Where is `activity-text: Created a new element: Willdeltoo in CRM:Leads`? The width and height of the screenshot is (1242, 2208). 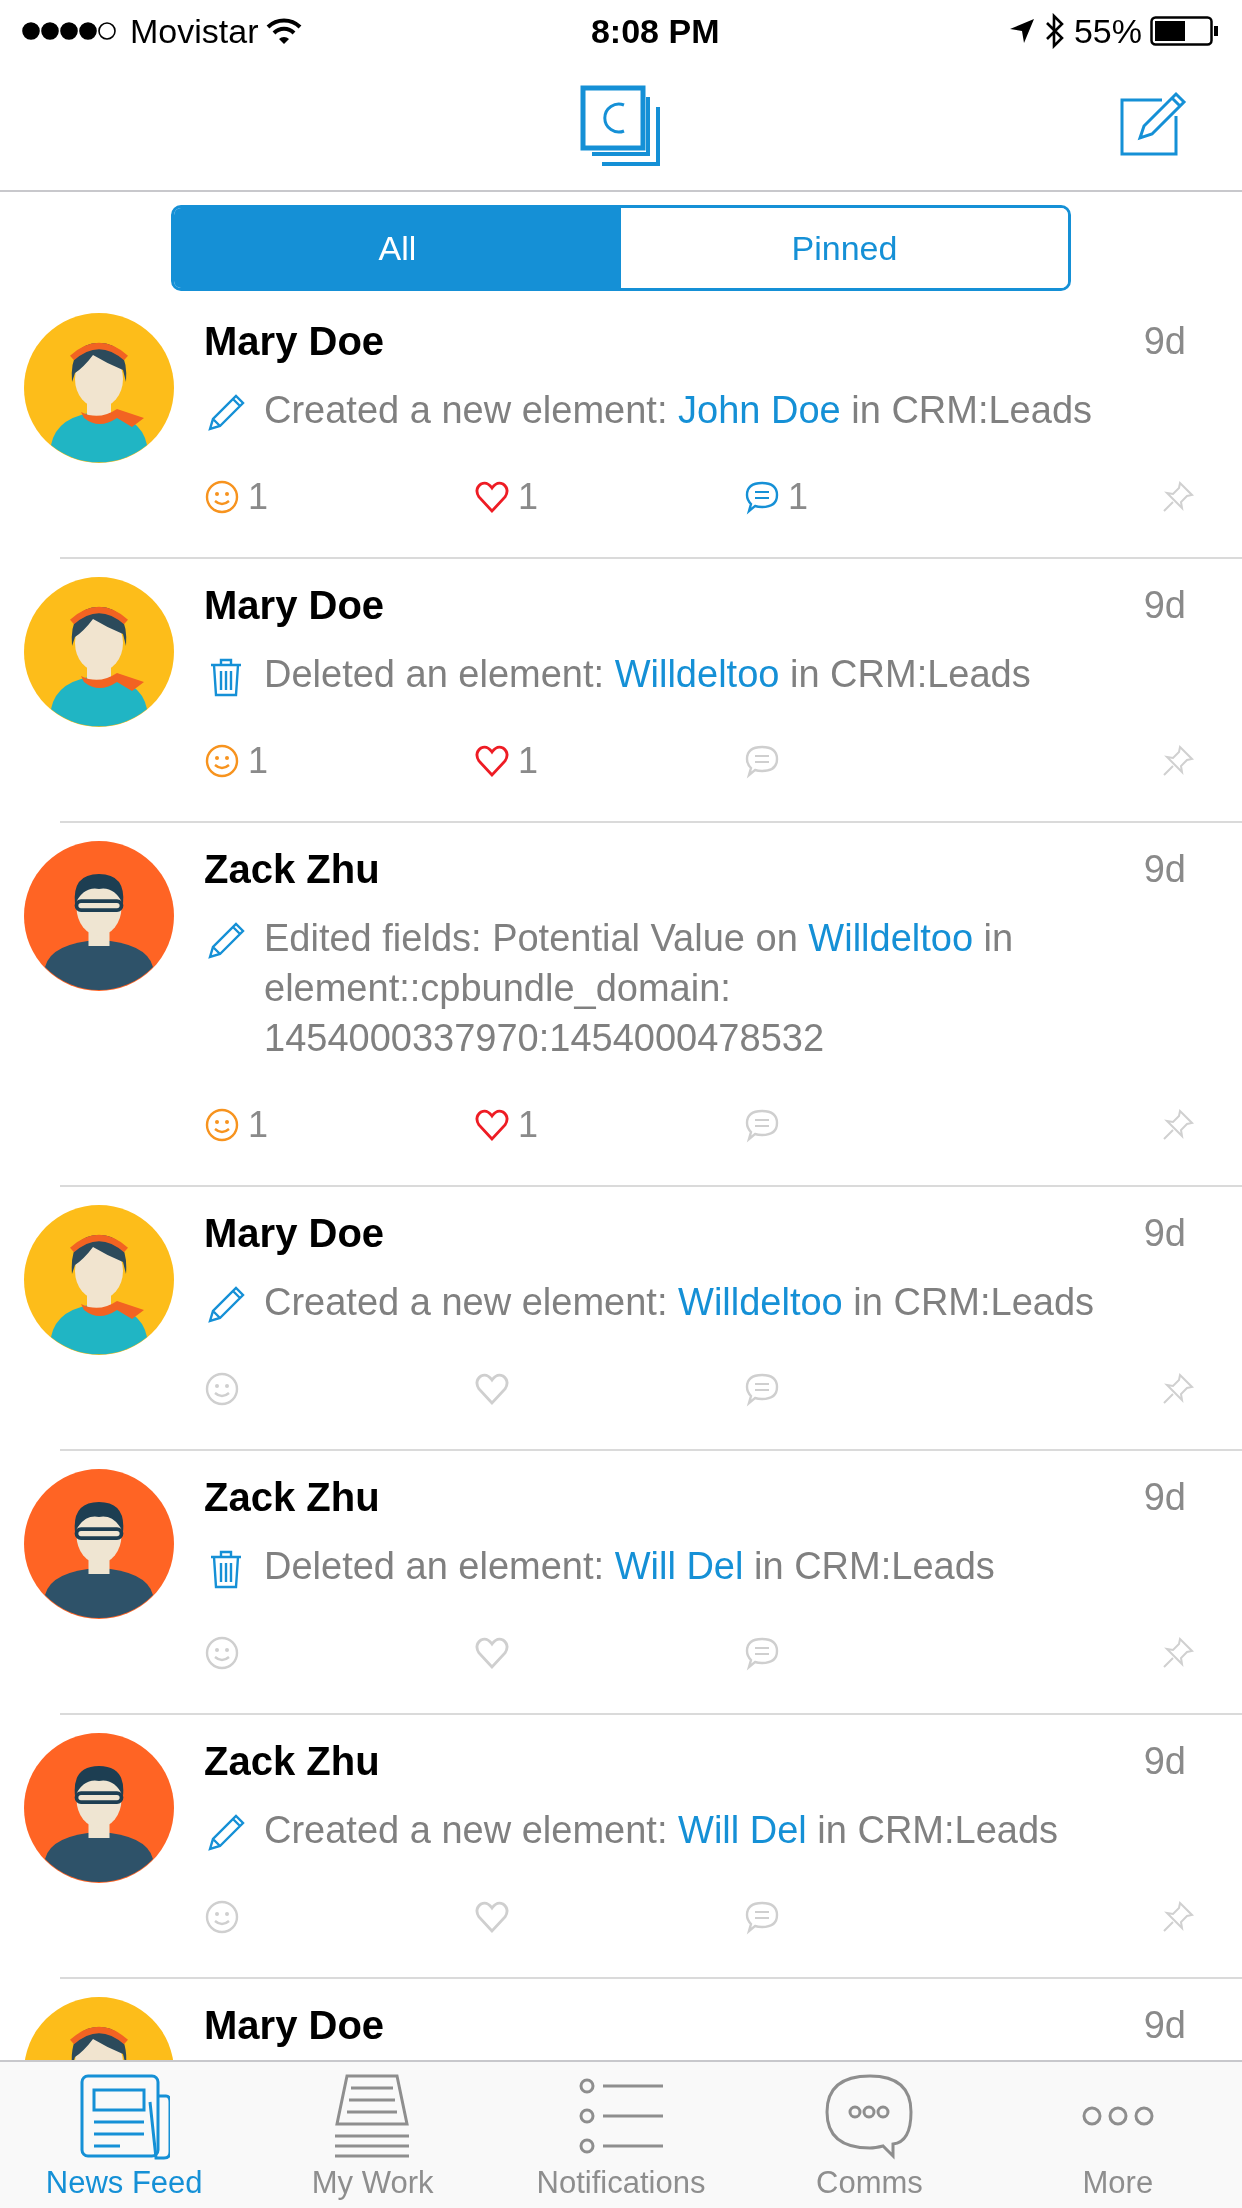 activity-text: Created a new element: Willdeltoo in CRM:Leads is located at coordinates (679, 1302).